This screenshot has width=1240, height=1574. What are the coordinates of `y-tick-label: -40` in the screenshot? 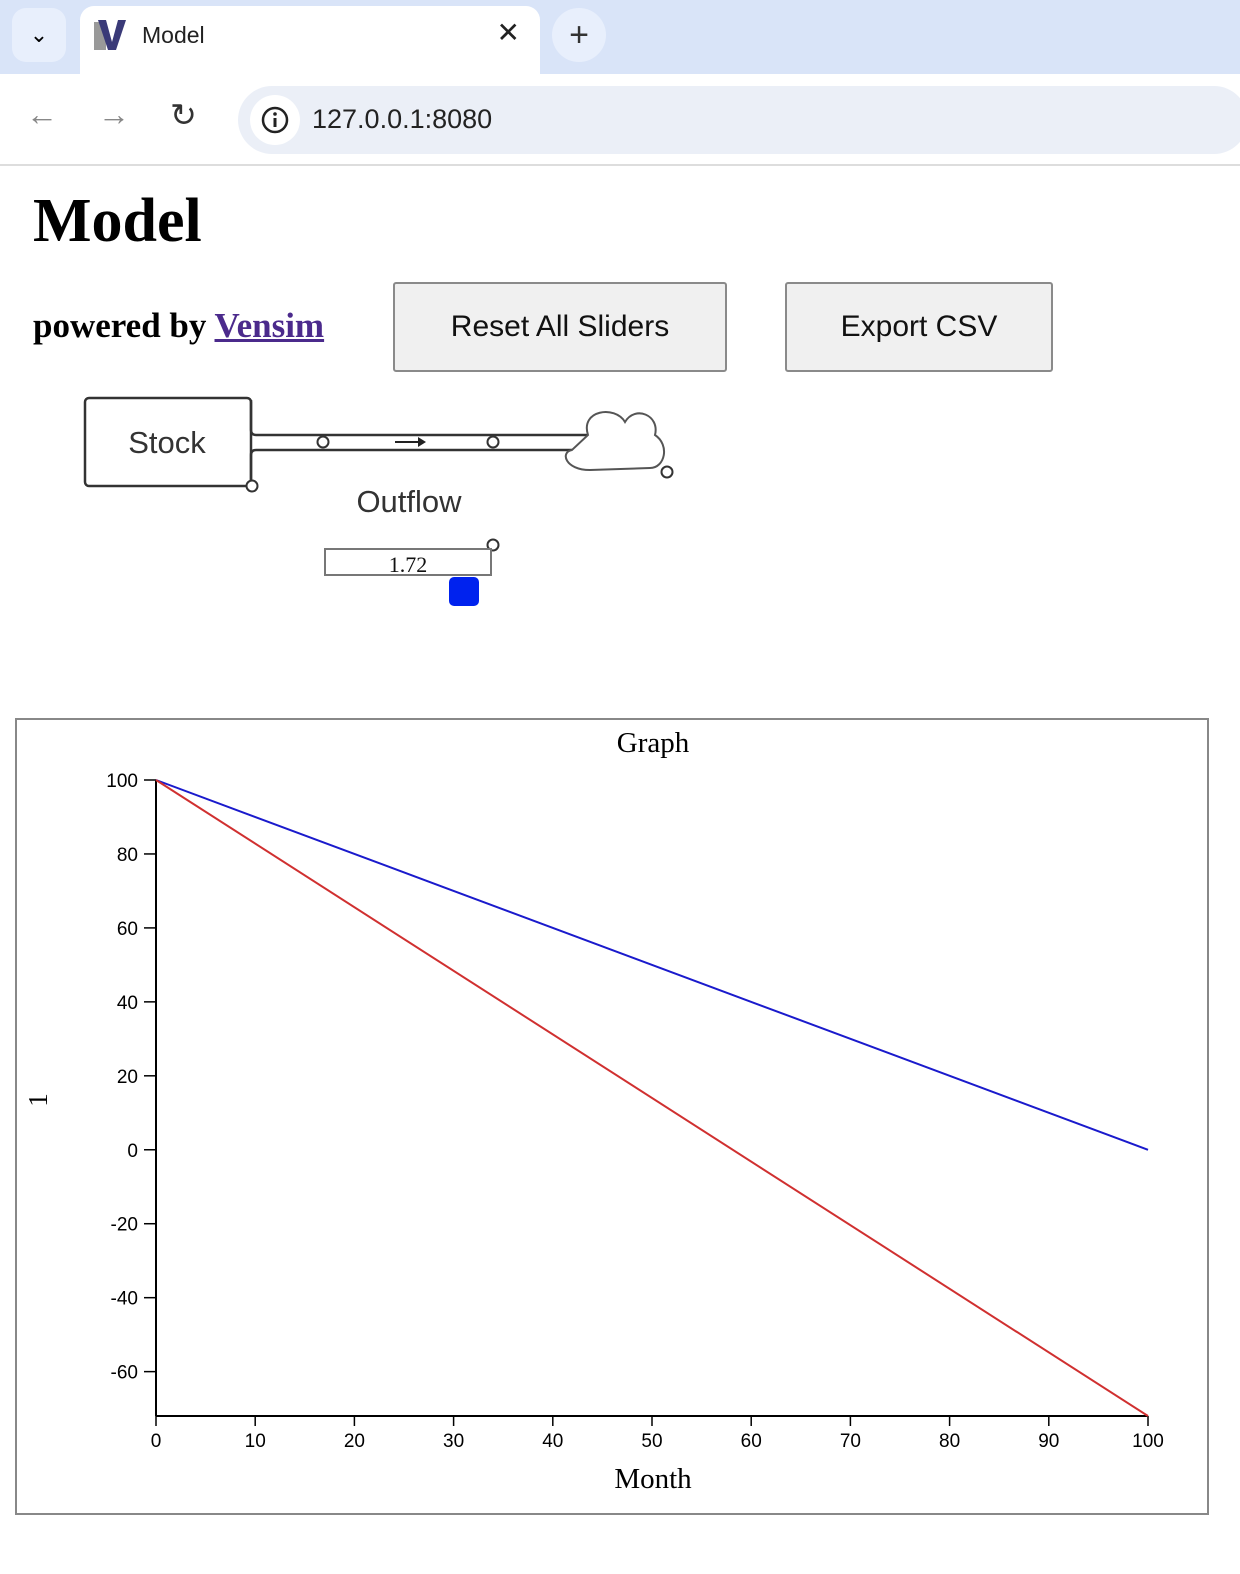 It's located at (124, 1299).